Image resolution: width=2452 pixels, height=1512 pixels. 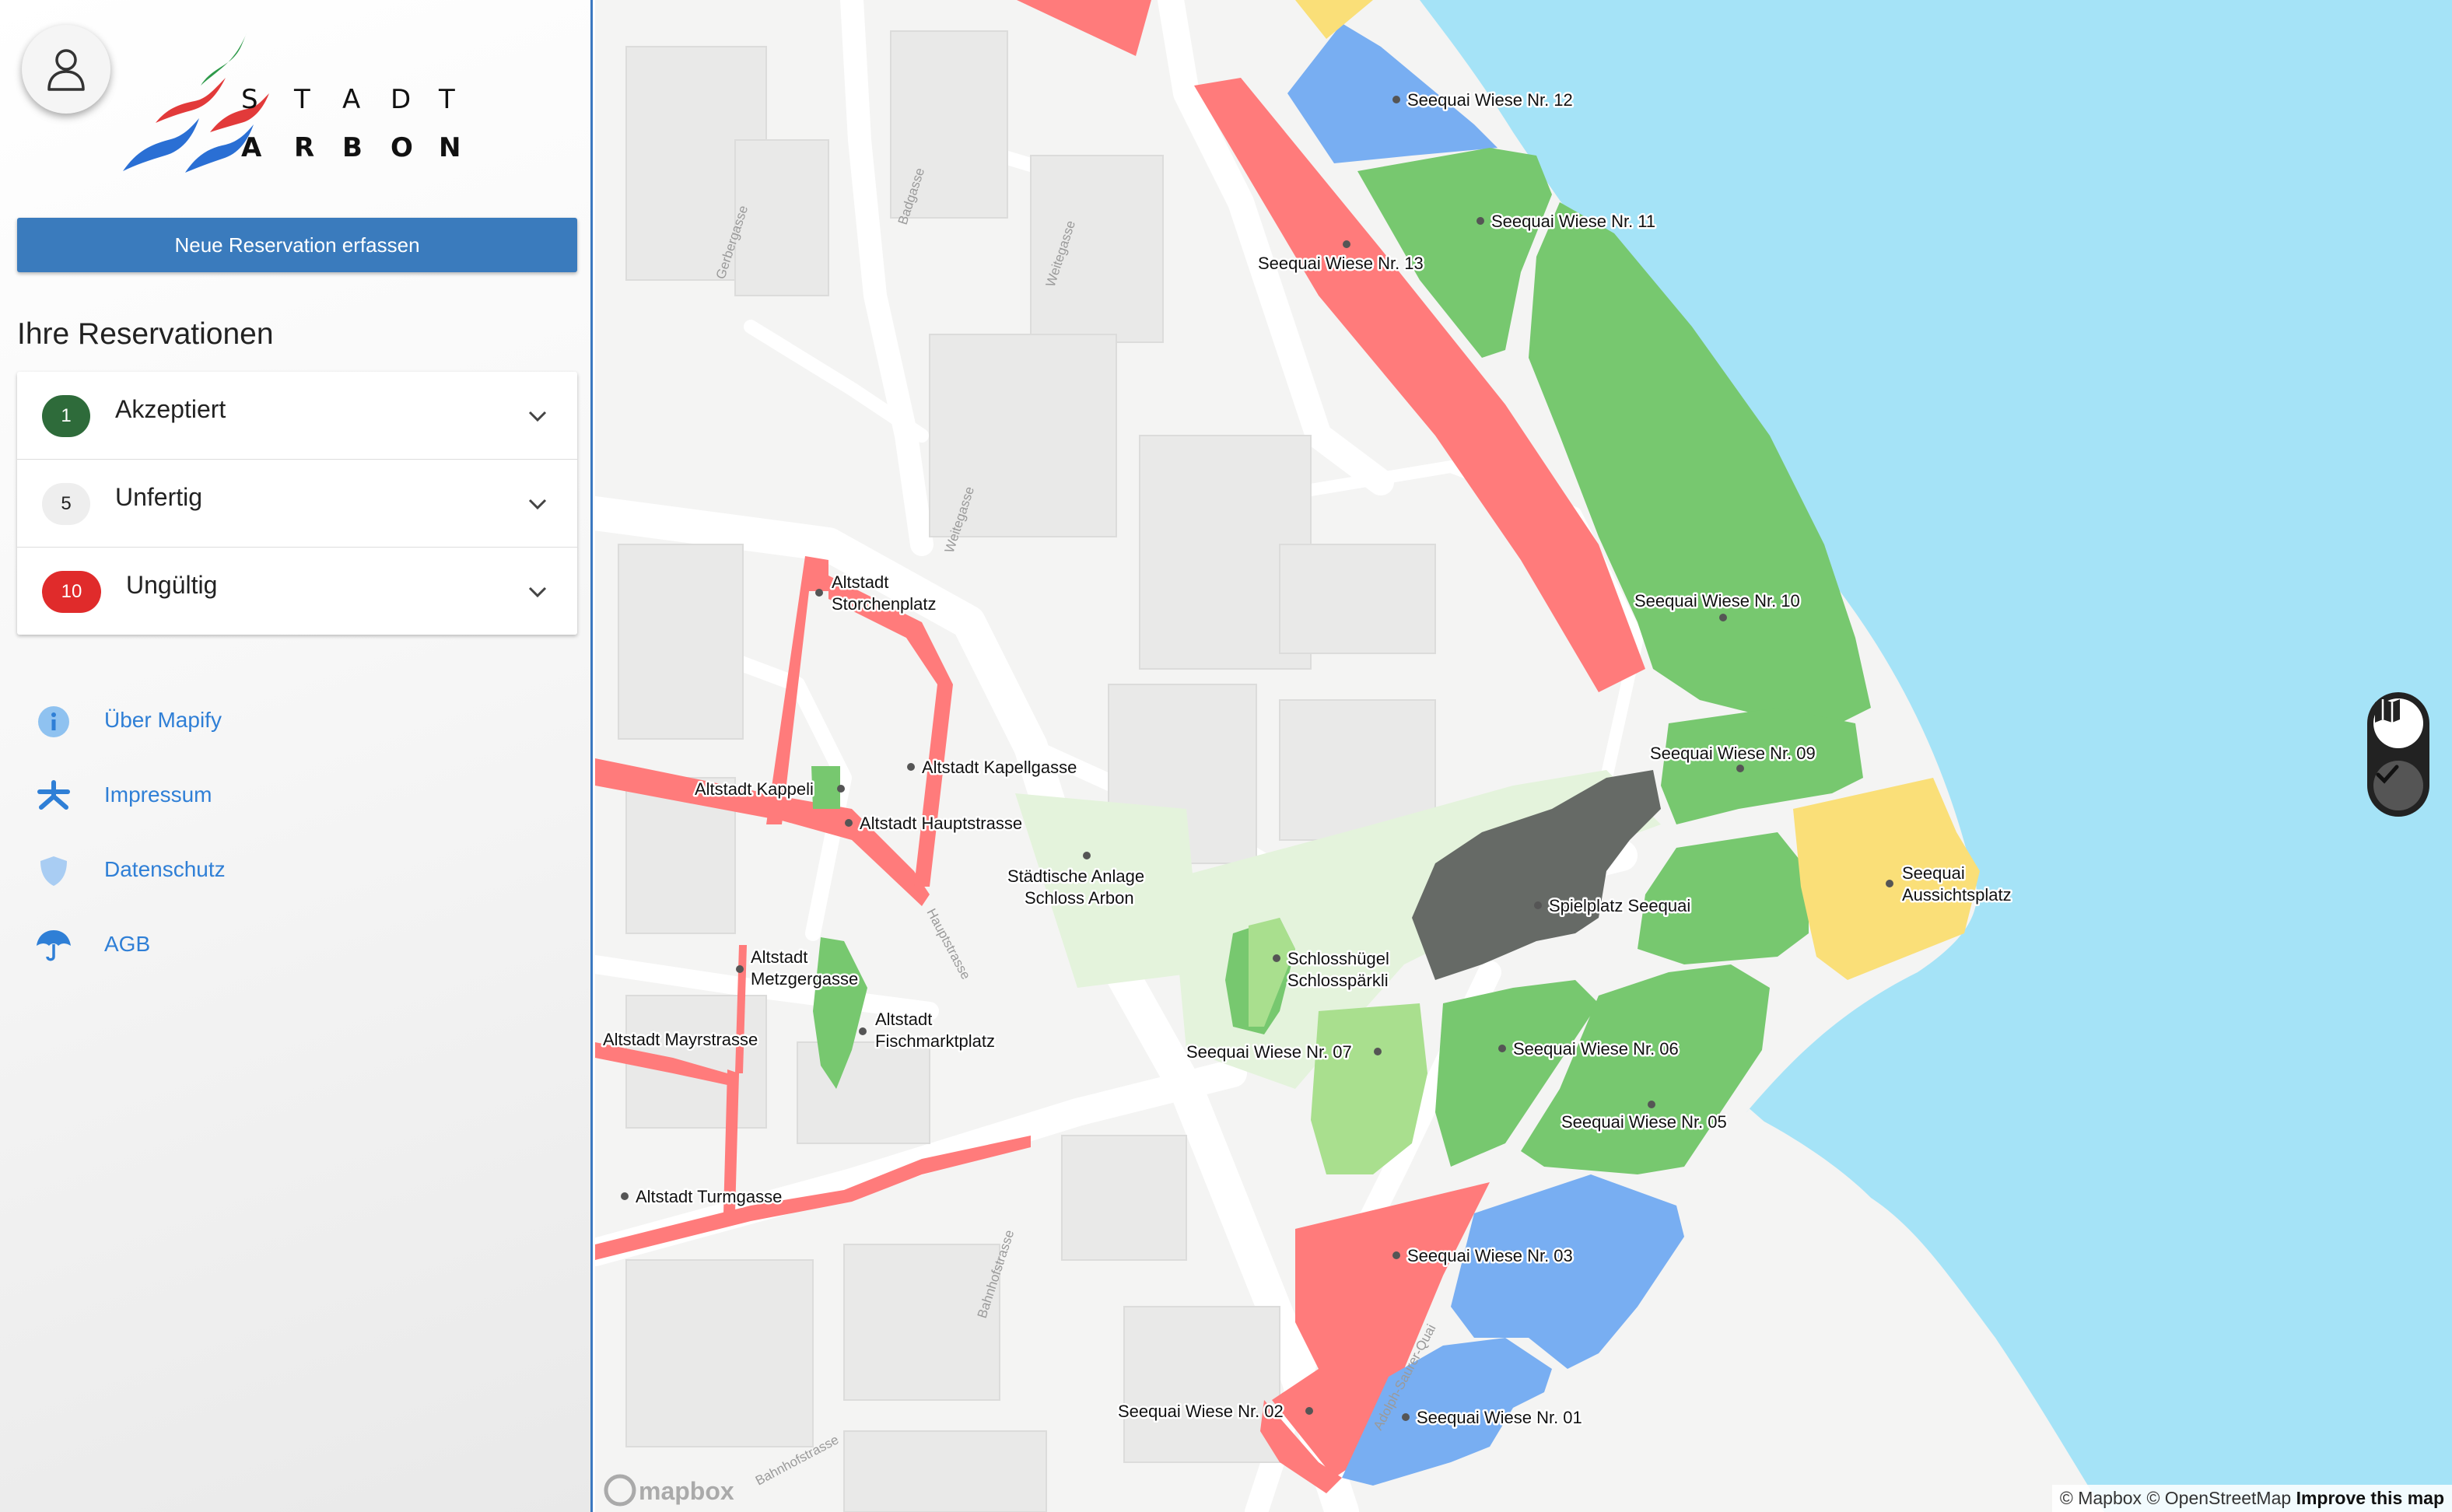 What do you see at coordinates (941, 824) in the screenshot?
I see `zone-label: Altstadt Hauptstrasse` at bounding box center [941, 824].